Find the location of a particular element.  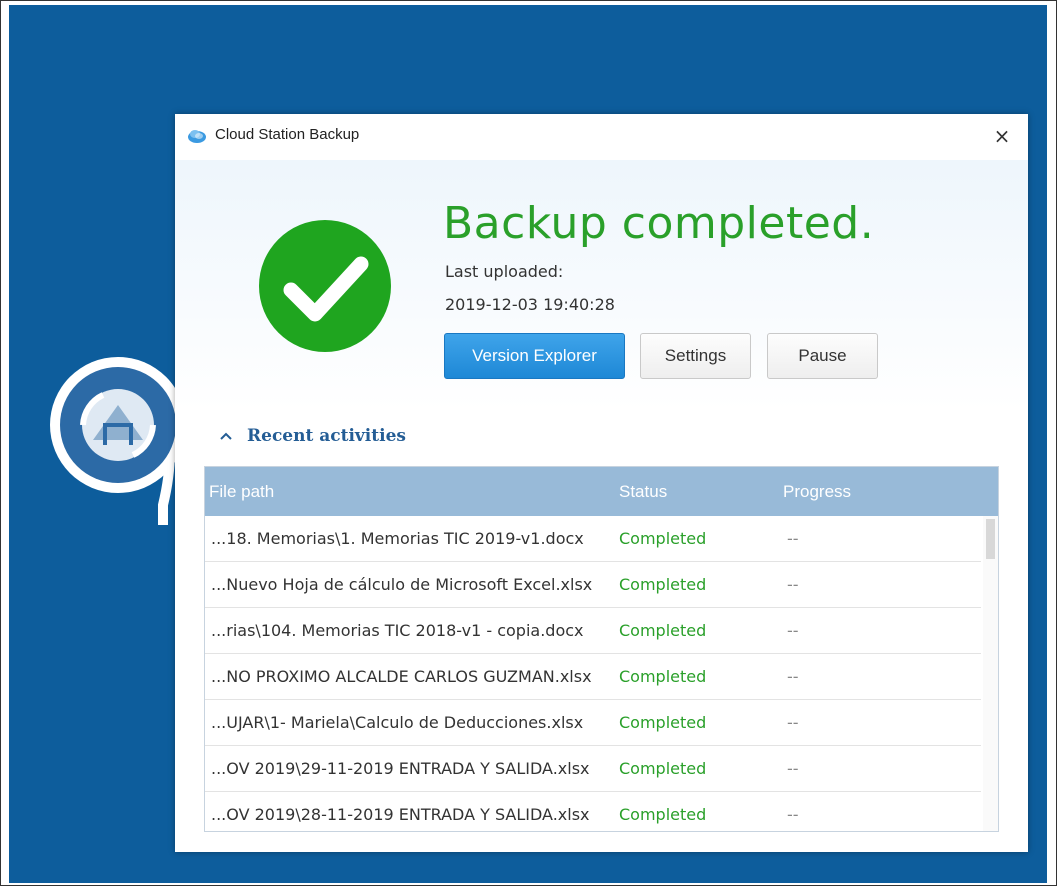

column-header-status: Status is located at coordinates (643, 492).